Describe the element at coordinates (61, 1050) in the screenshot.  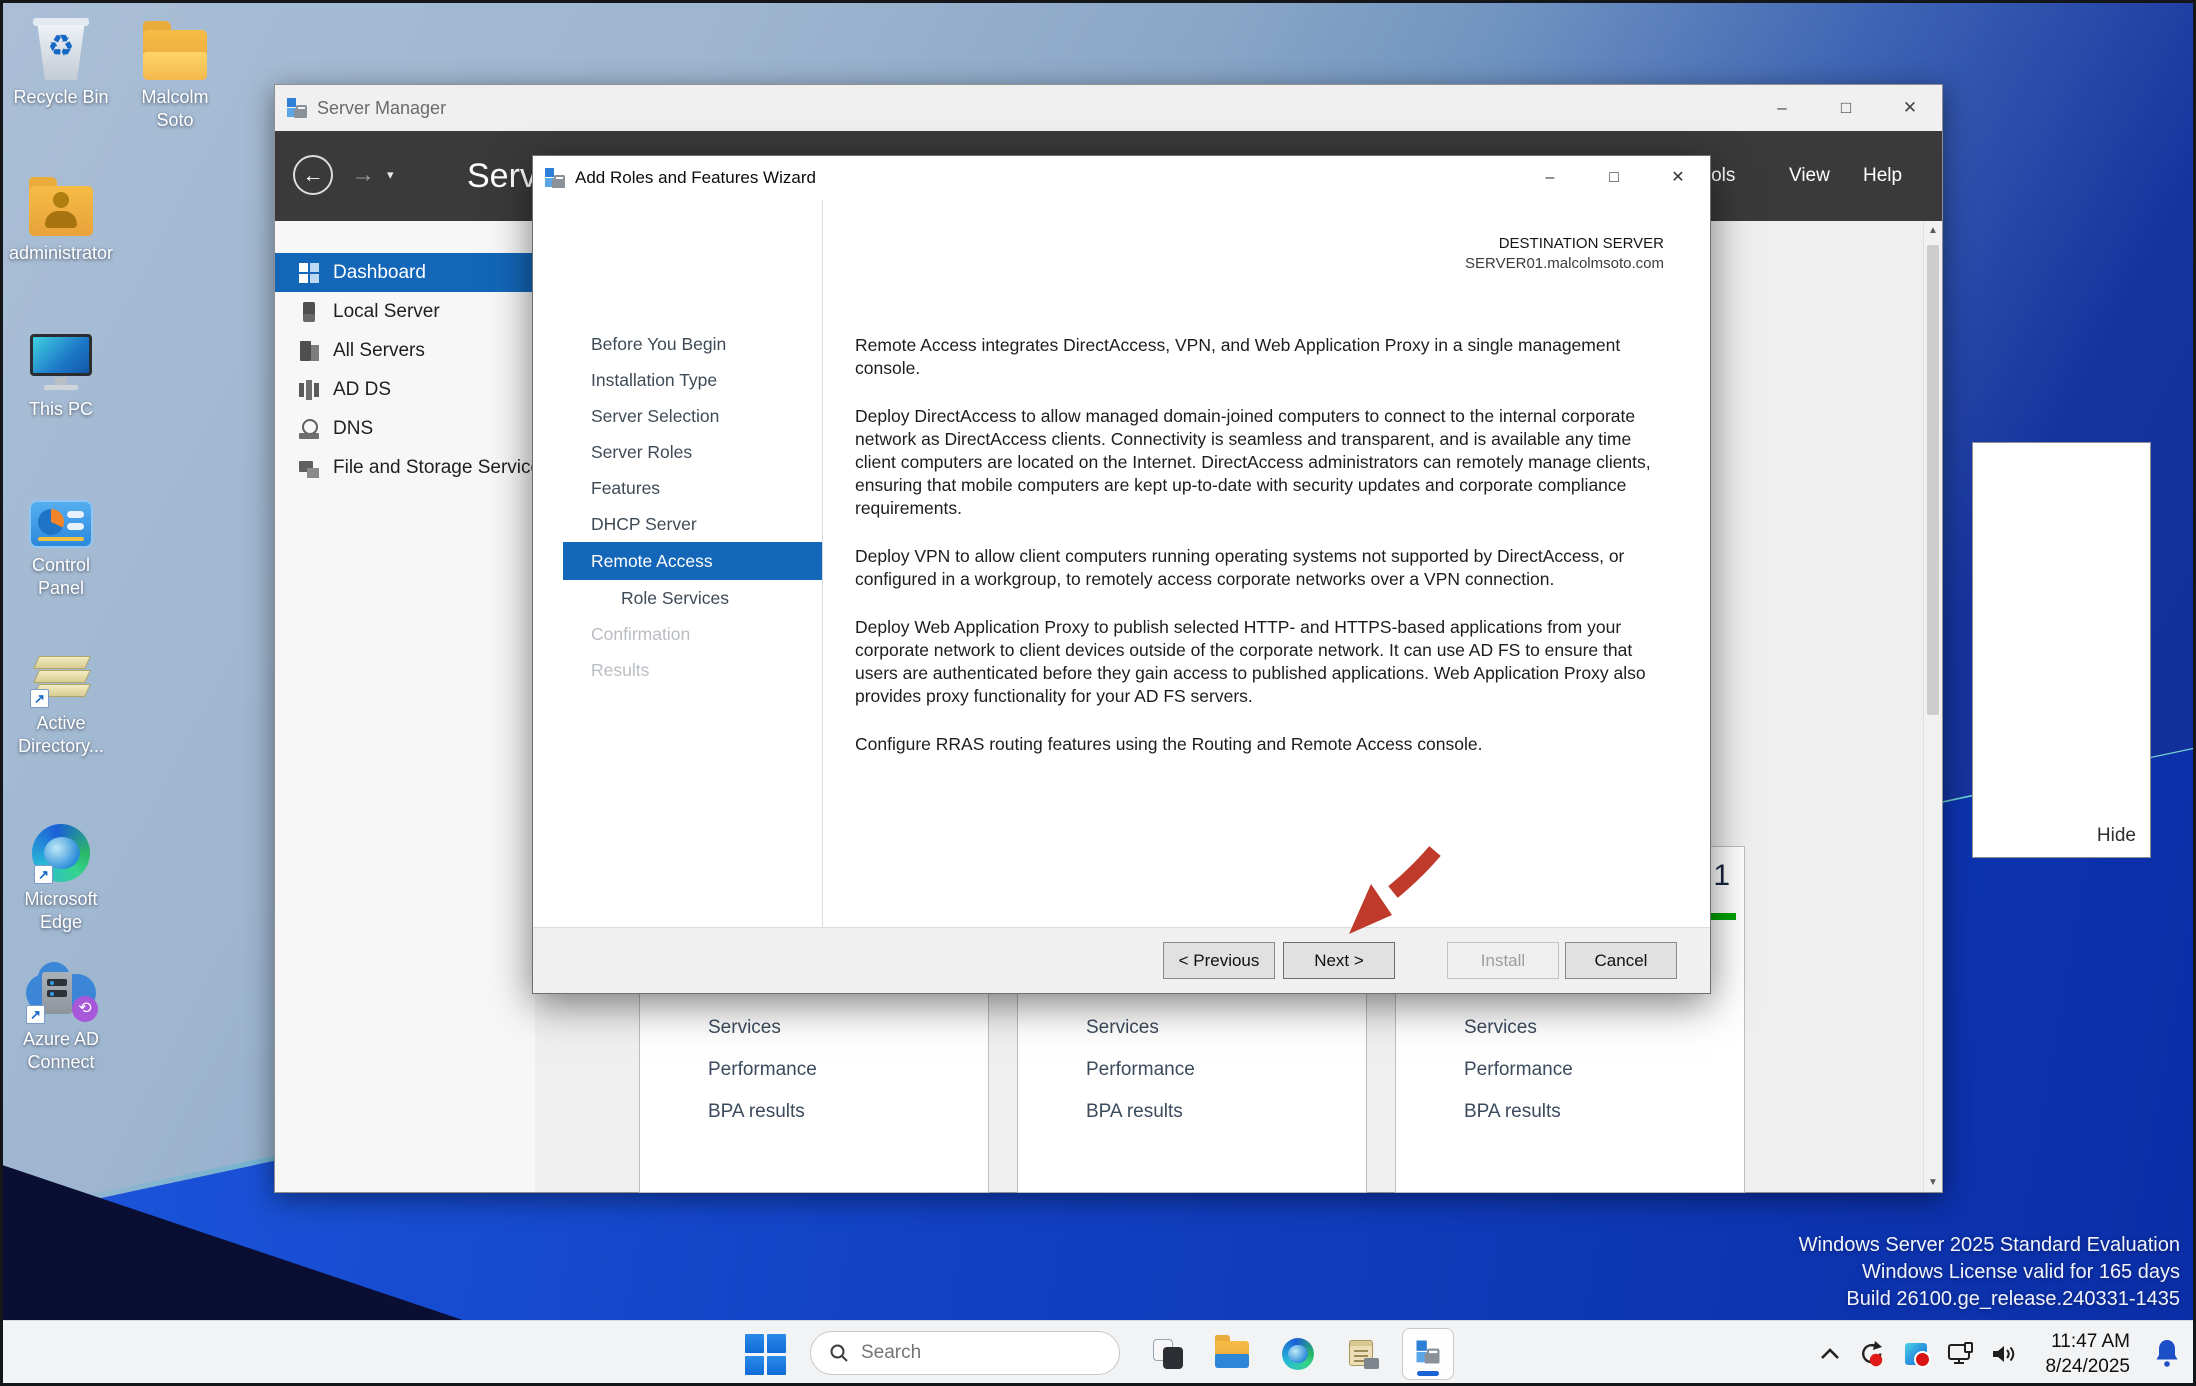
I see `desktop-icon-label: Azure AD Connect` at that location.